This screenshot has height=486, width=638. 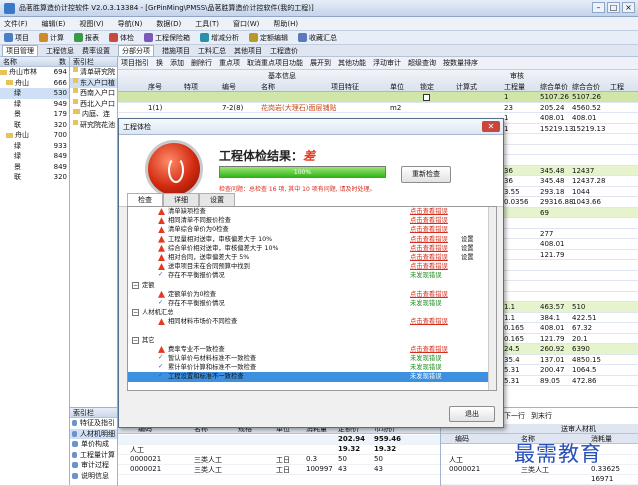 I want to click on toolbar-button-5: 增减分析, so click(x=219, y=38).